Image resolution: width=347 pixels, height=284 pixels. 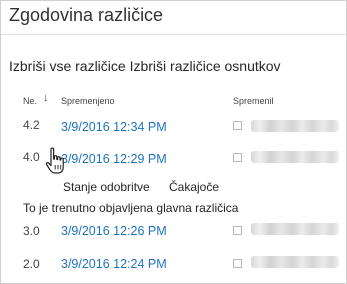 I want to click on version-number: 3.0, so click(x=31, y=231).